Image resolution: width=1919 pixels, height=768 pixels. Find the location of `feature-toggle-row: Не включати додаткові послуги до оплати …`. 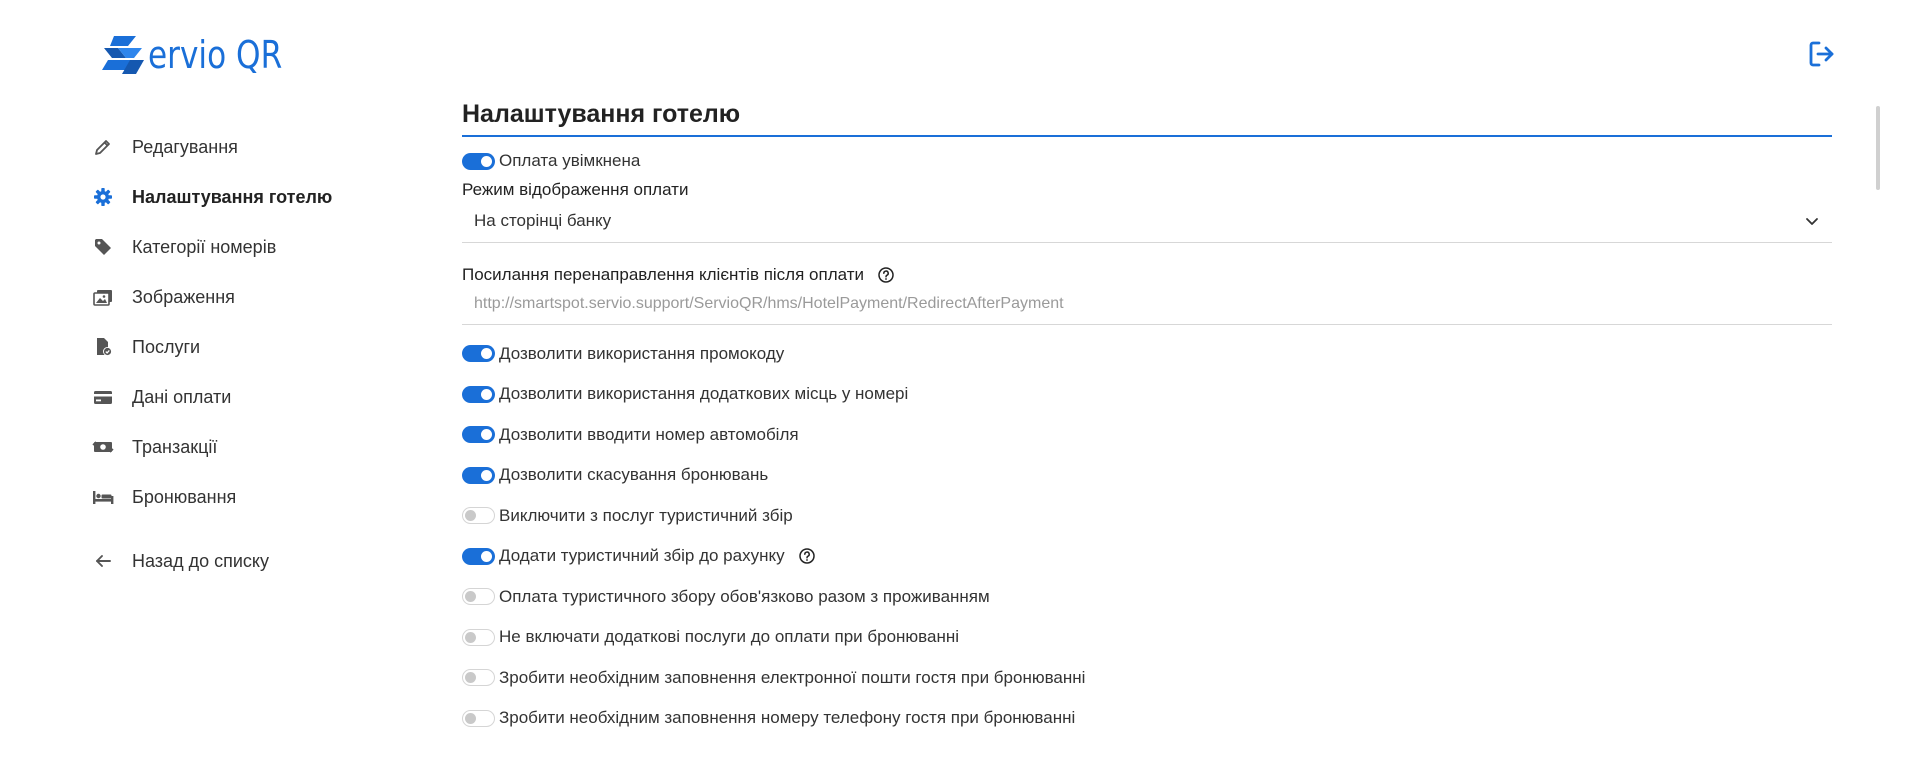

feature-toggle-row: Не включати додаткові послуги до оплати … is located at coordinates (1147, 637).